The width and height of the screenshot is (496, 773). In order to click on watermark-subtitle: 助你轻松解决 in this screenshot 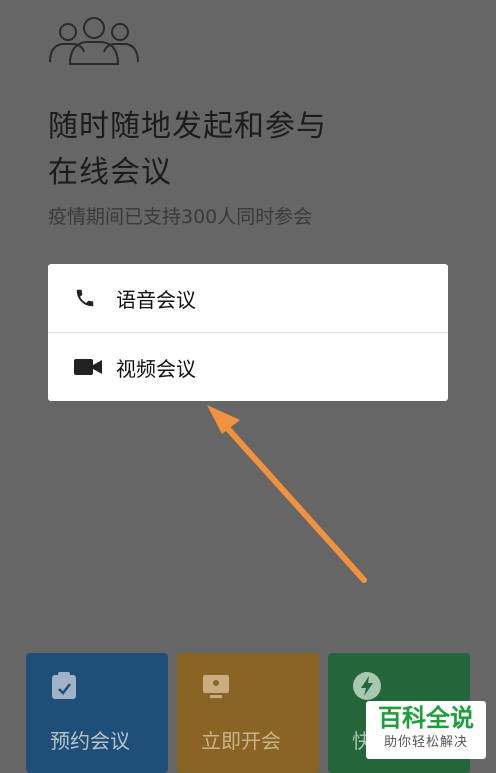, I will do `click(425, 742)`.